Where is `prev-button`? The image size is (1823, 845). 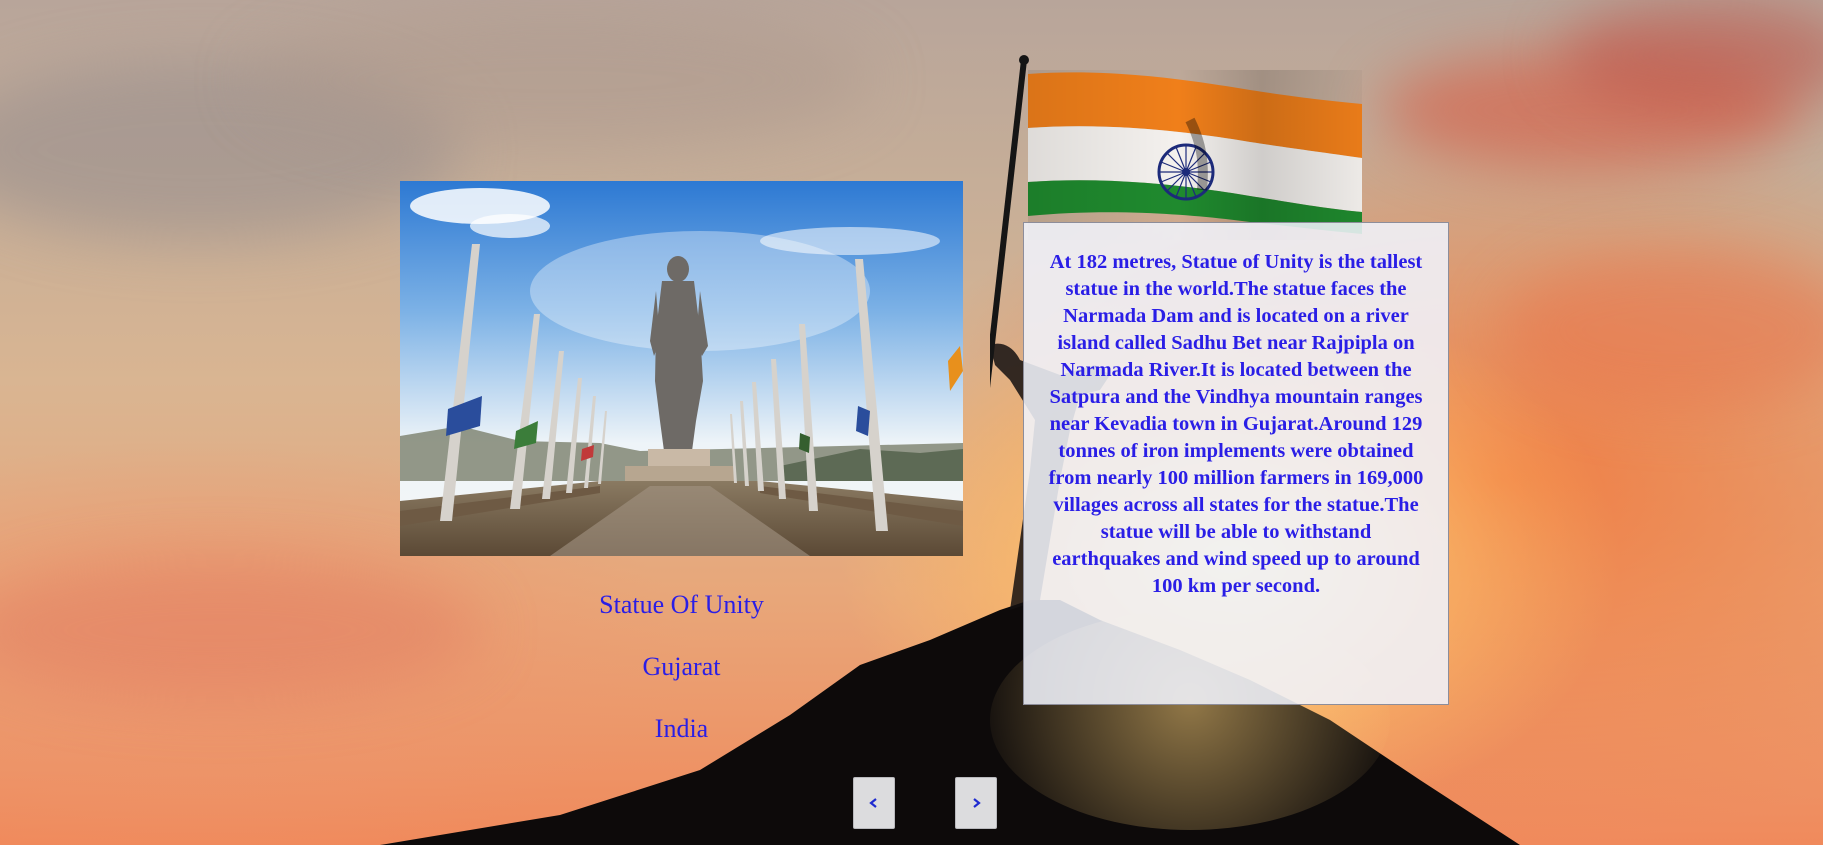
prev-button is located at coordinates (874, 803).